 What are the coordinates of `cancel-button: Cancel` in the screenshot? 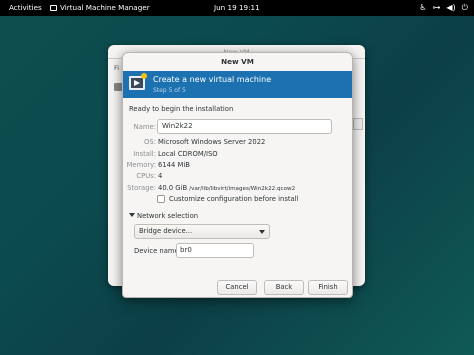 It's located at (237, 287).